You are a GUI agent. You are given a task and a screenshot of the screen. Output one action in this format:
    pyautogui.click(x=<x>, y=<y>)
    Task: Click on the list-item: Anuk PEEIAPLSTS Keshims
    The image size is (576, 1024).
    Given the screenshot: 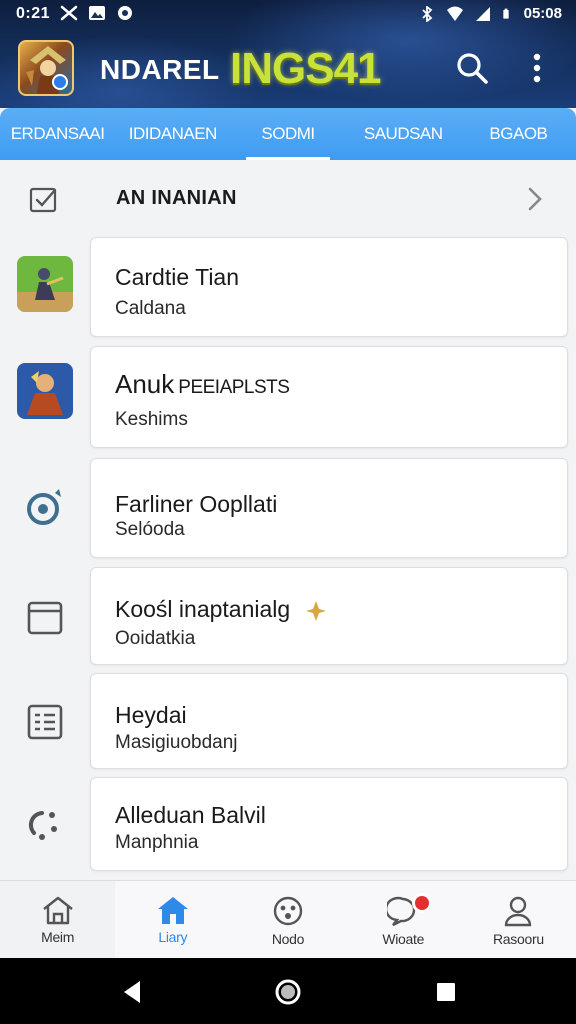 What is the action you would take?
    pyautogui.click(x=288, y=398)
    